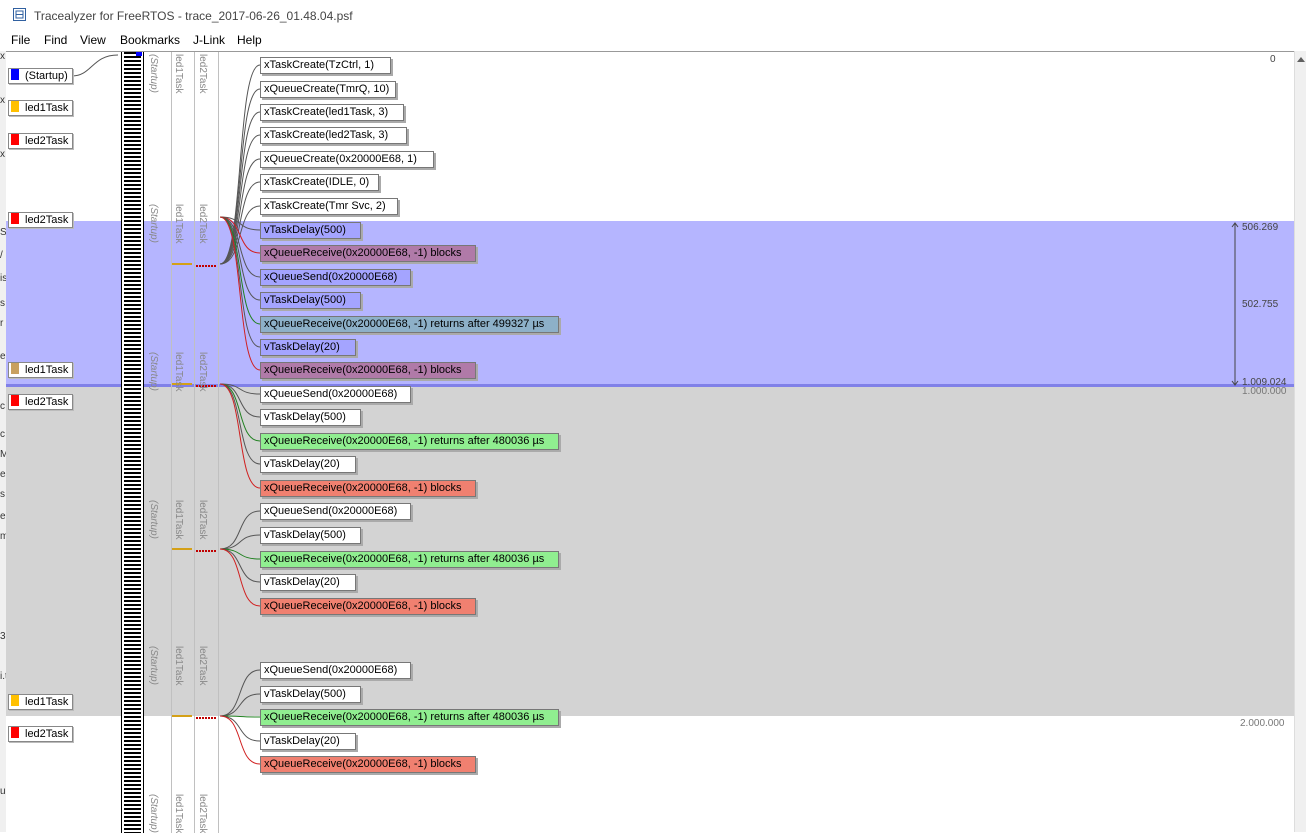 The image size is (1306, 833). Describe the element at coordinates (218, 442) in the screenshot. I see `lane-divider-led2` at that location.